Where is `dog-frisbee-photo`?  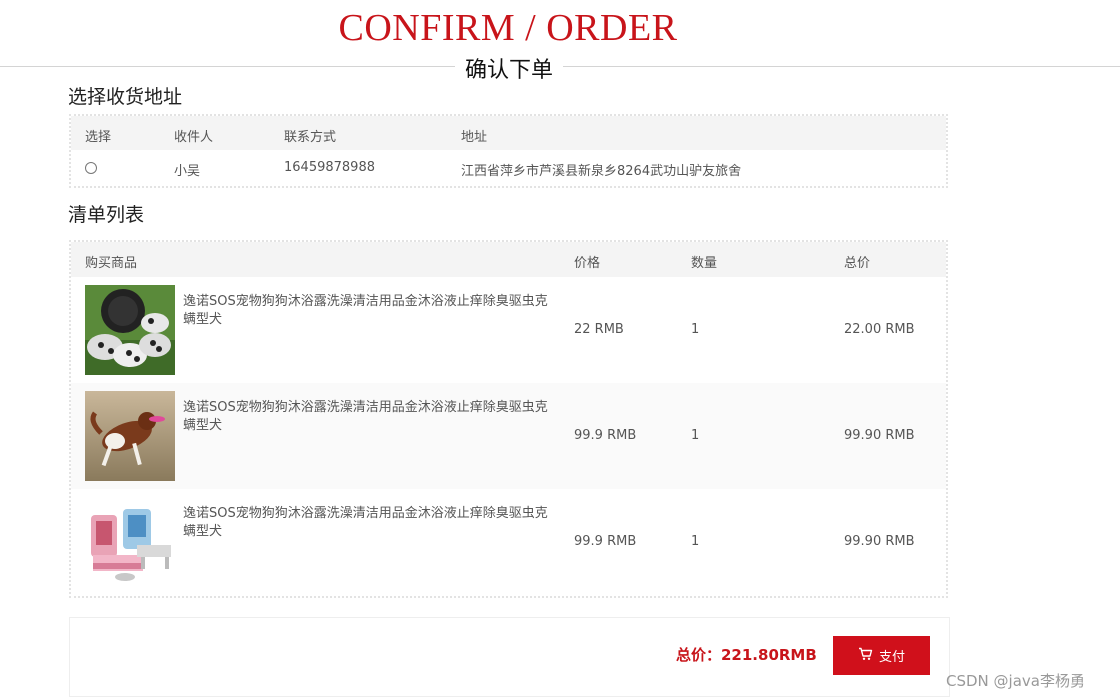
dog-frisbee-photo is located at coordinates (130, 436).